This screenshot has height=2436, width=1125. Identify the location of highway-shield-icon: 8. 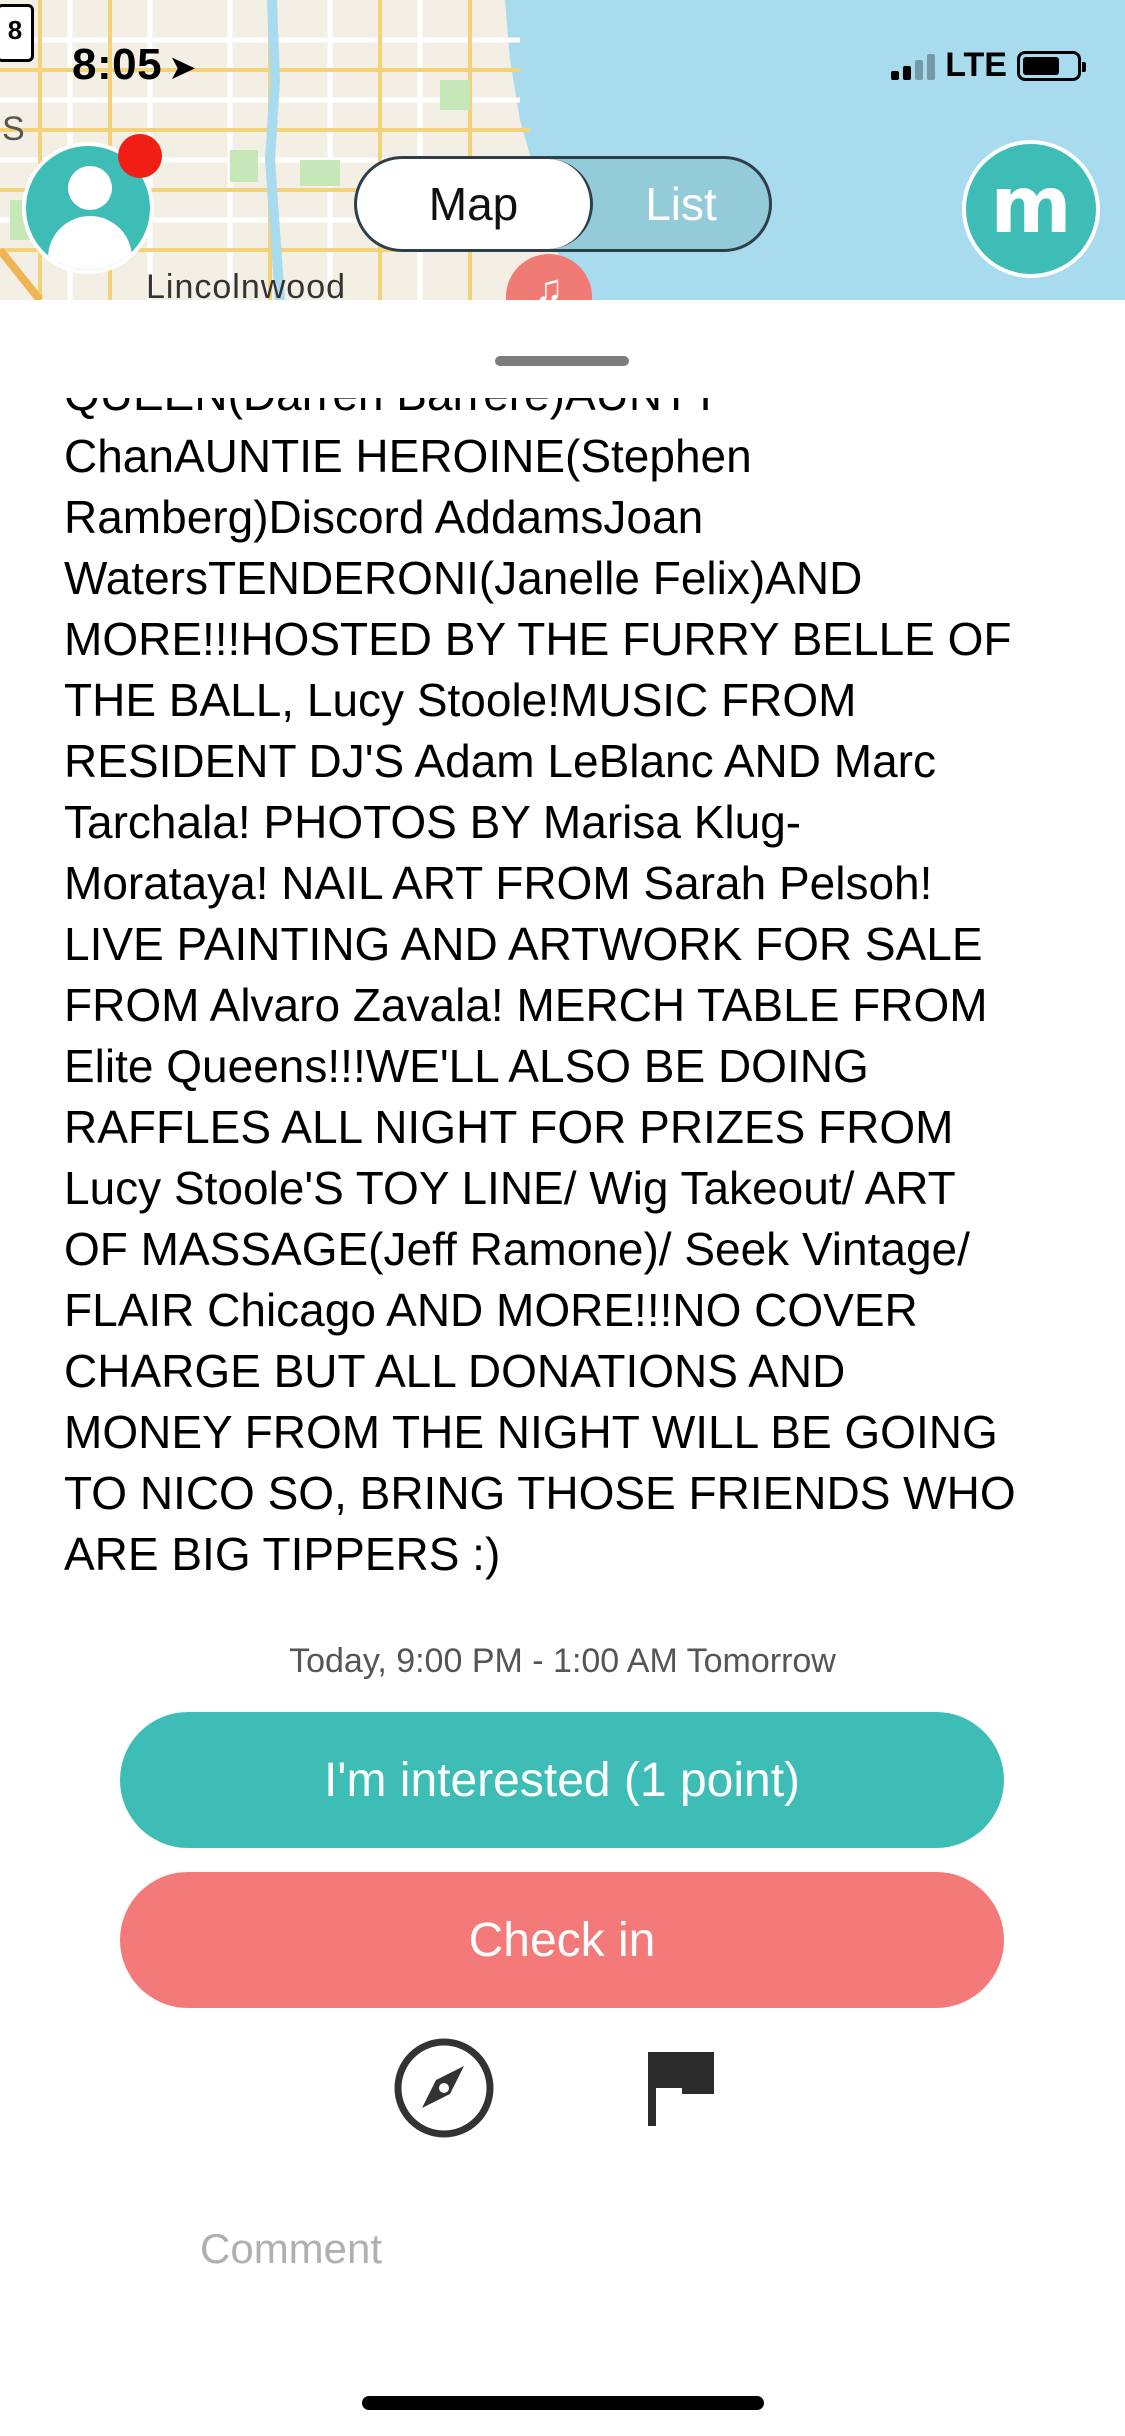
(17, 33).